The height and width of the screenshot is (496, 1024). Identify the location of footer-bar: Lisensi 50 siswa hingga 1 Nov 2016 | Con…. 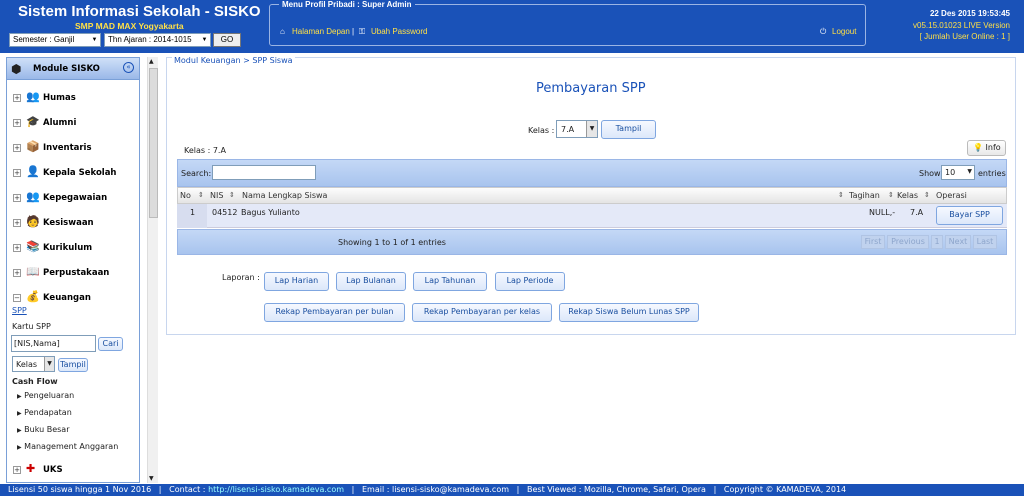
(512, 490).